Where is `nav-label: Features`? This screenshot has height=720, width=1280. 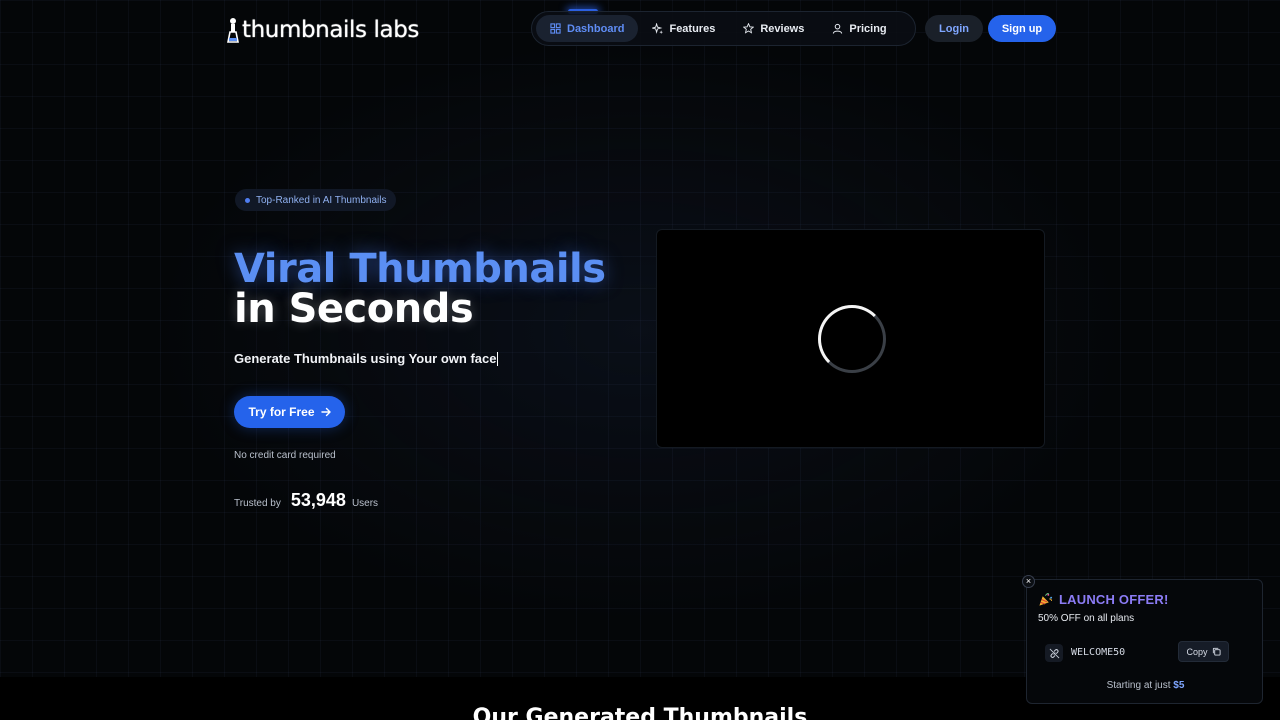
nav-label: Features is located at coordinates (692, 28).